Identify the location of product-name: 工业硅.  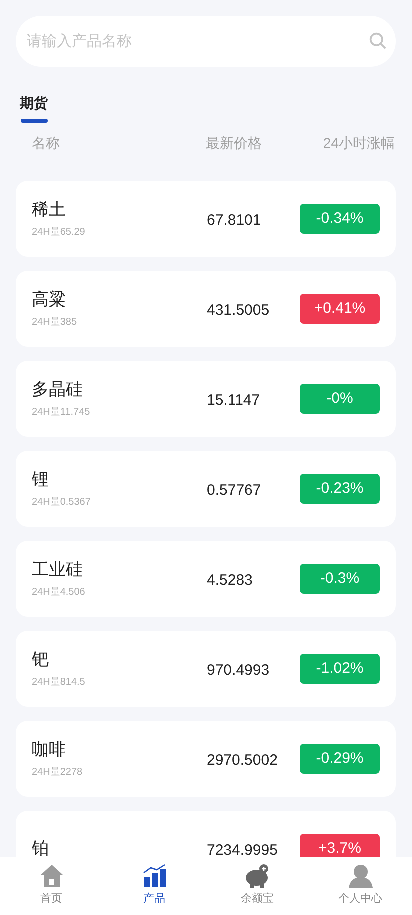
(58, 569).